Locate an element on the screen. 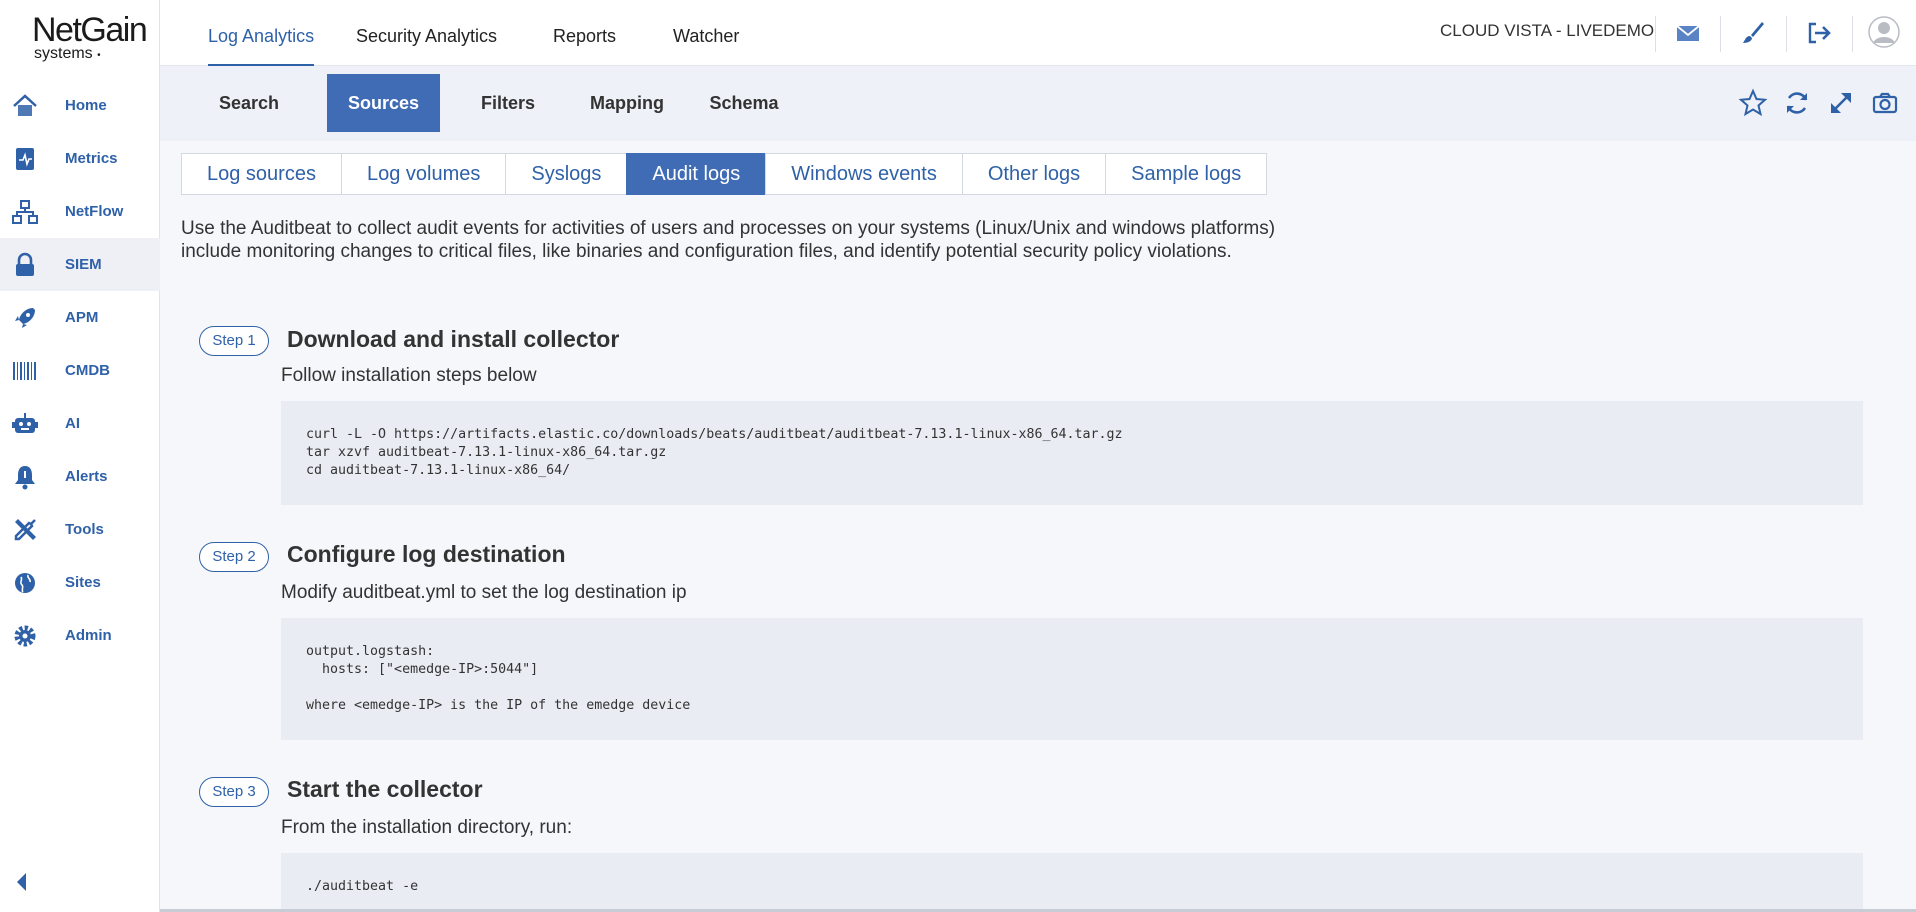  sidebar-item-apm: APM is located at coordinates (80, 317).